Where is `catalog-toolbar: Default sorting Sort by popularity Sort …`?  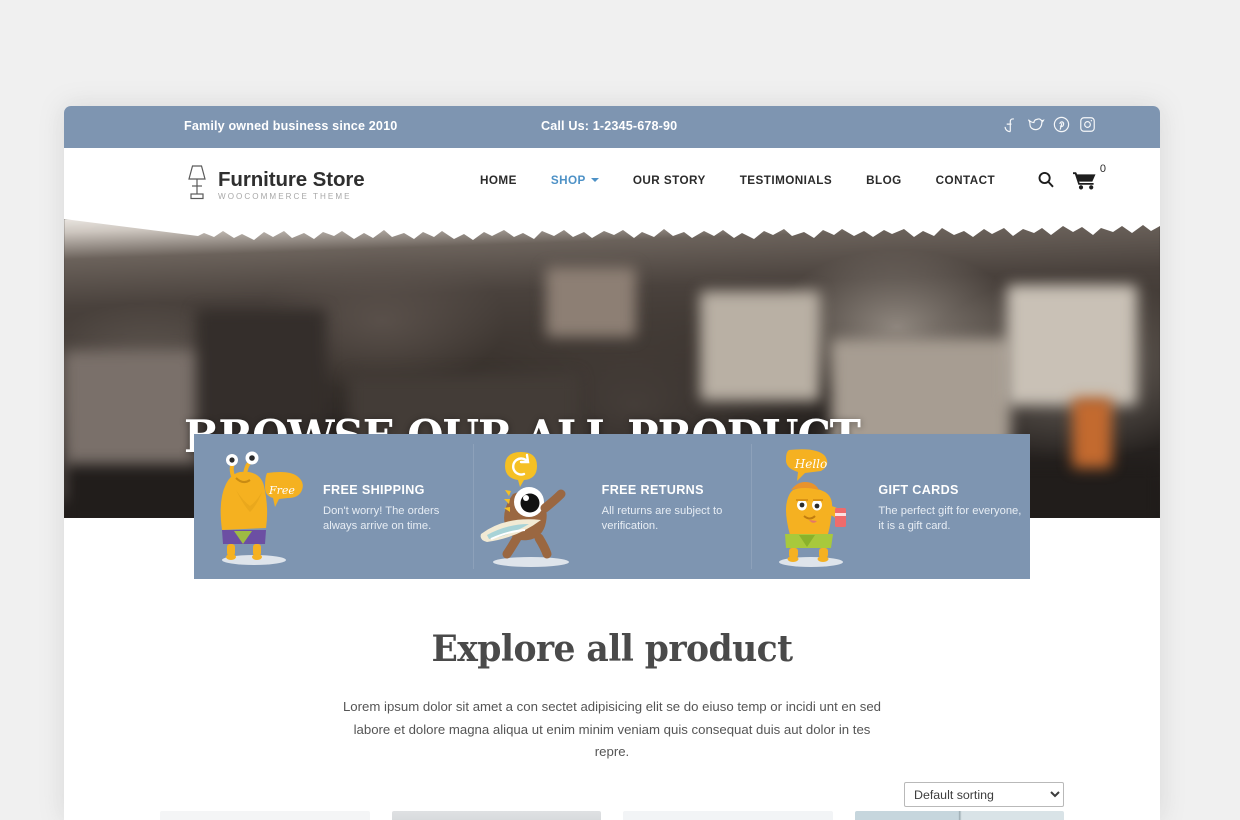 catalog-toolbar: Default sorting Sort by popularity Sort … is located at coordinates (612, 797).